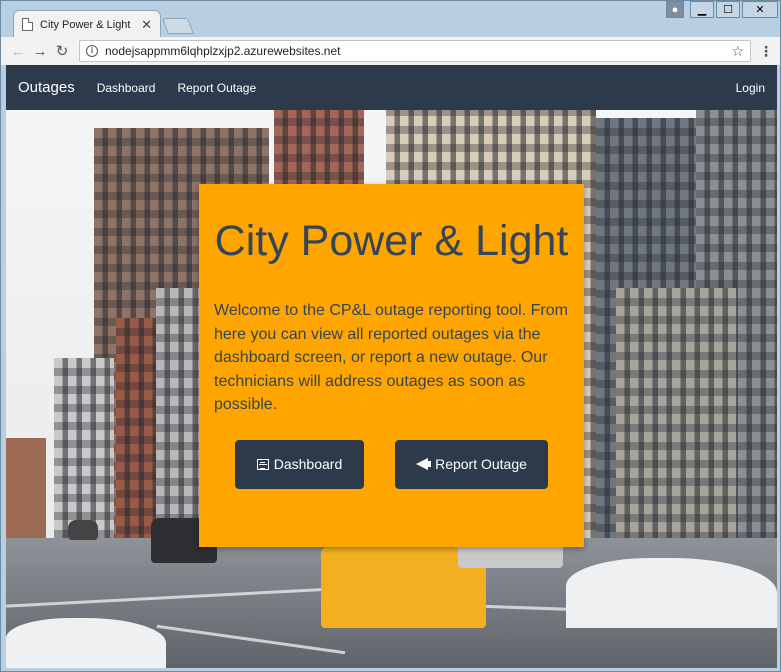 This screenshot has height=672, width=781. I want to click on login-link: Login, so click(750, 88).